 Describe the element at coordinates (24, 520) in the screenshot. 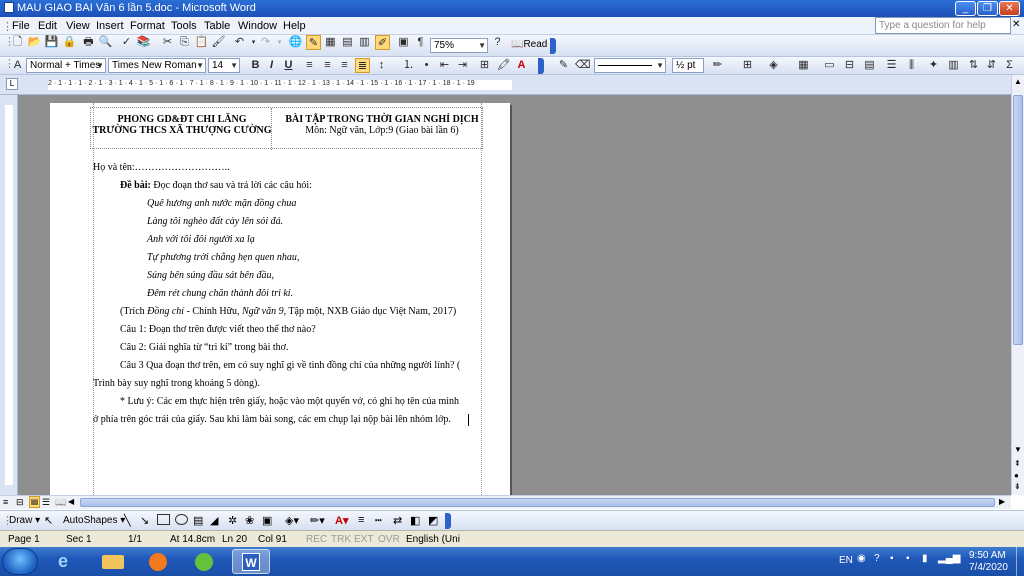

I see `draw-menu: Draw ▾` at that location.